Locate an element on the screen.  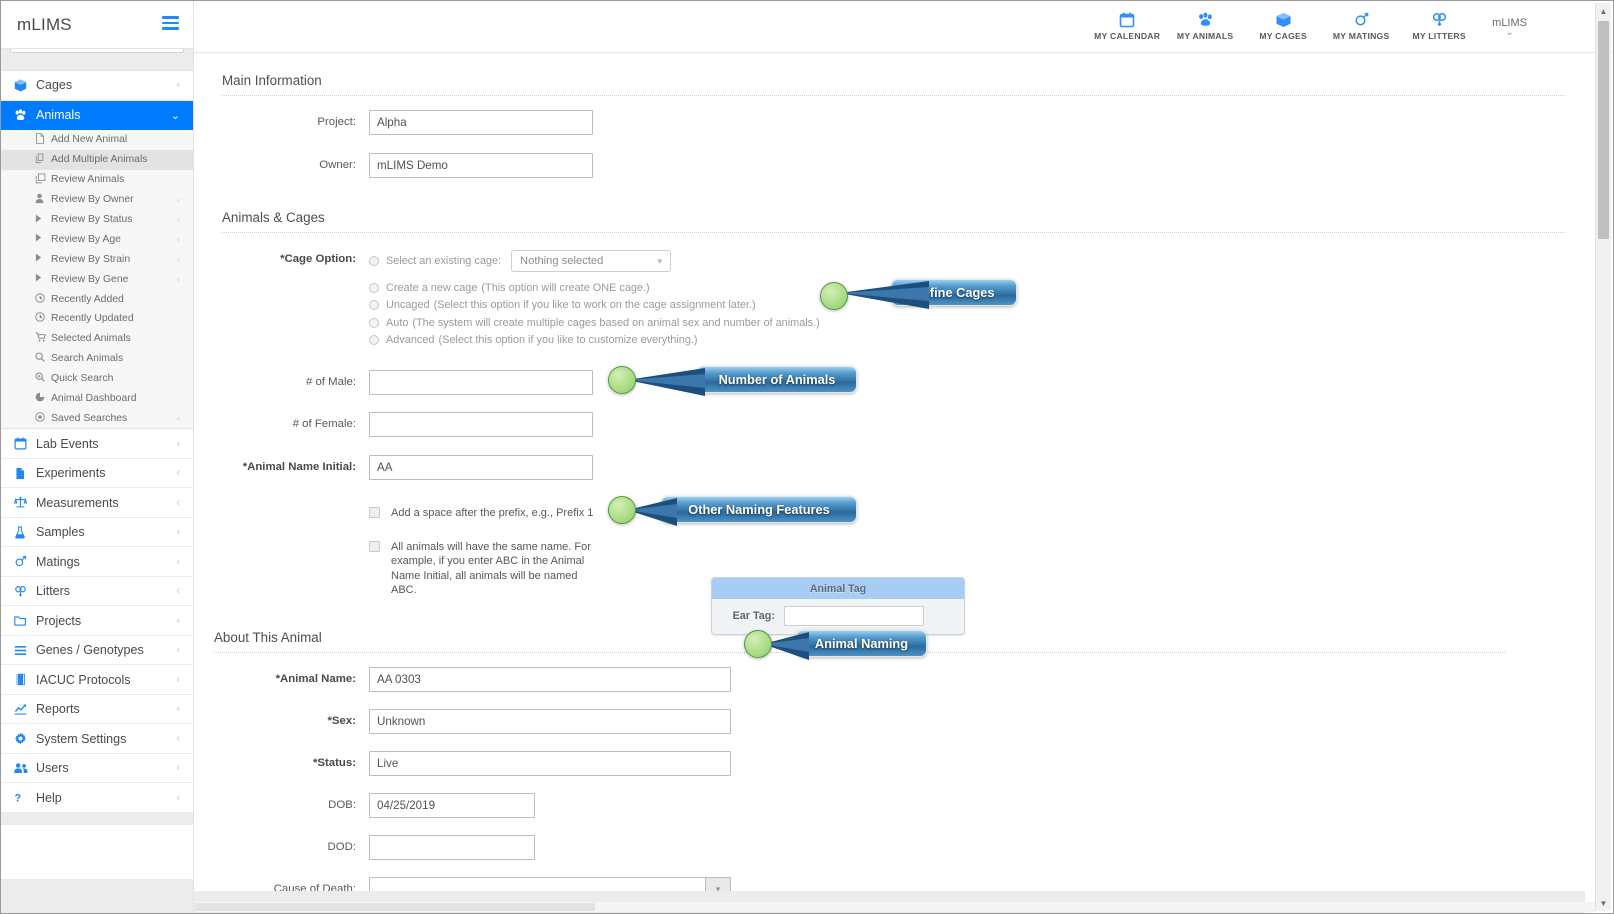
sidebar-item-genes-genotypes: Genes / Genotypes ‹ is located at coordinates (97, 650).